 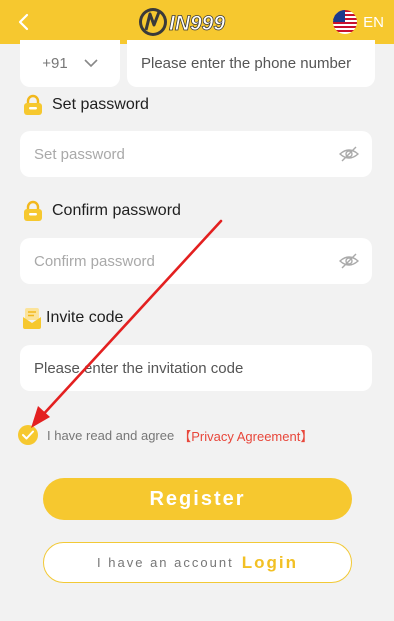 I want to click on back-button, so click(x=24, y=22).